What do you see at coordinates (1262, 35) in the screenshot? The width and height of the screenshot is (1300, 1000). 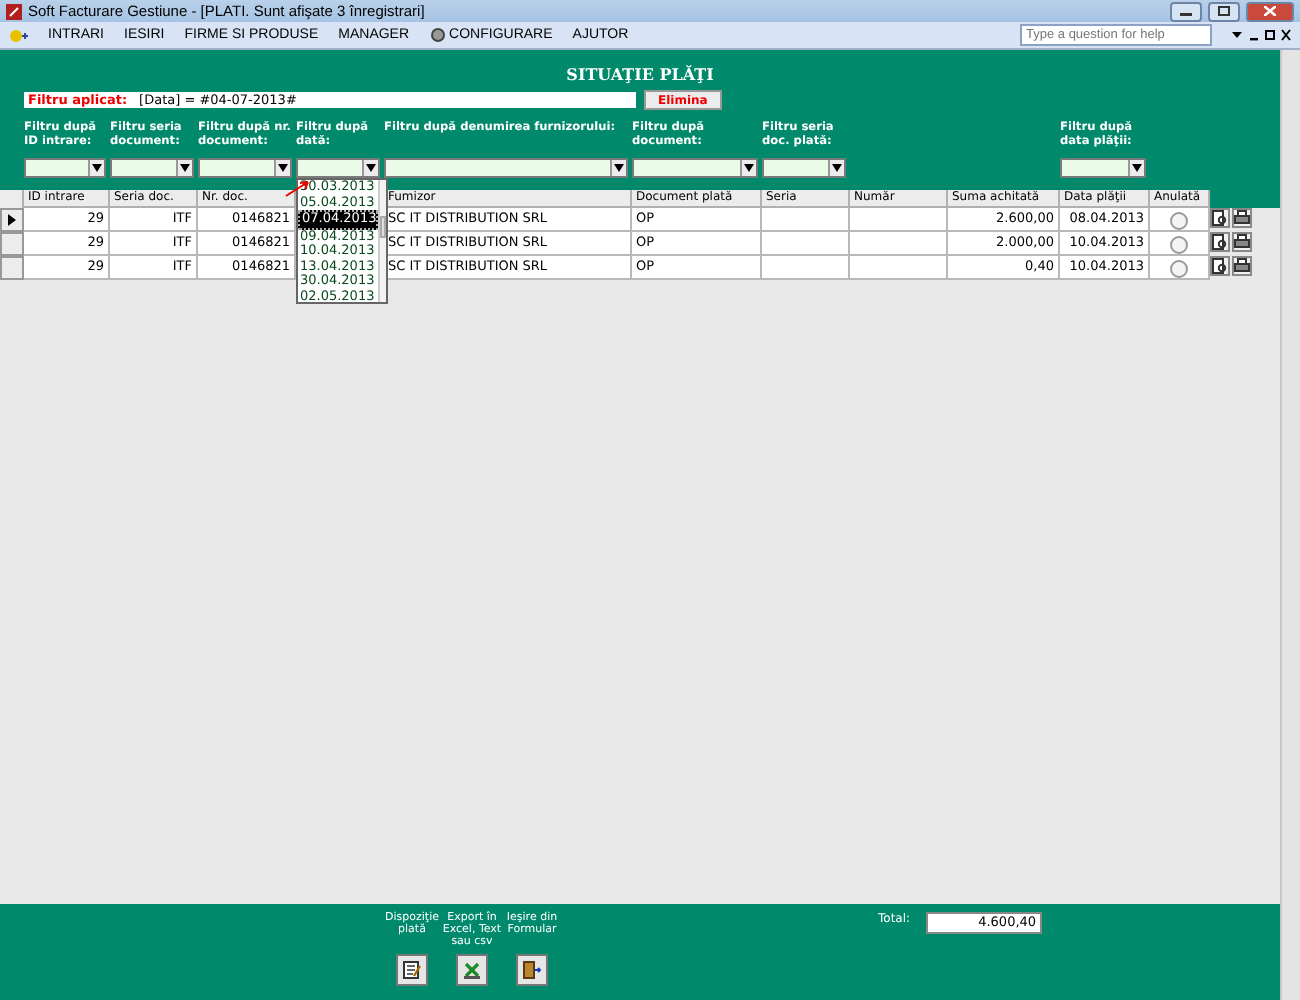 I see `window-controls-icon` at bounding box center [1262, 35].